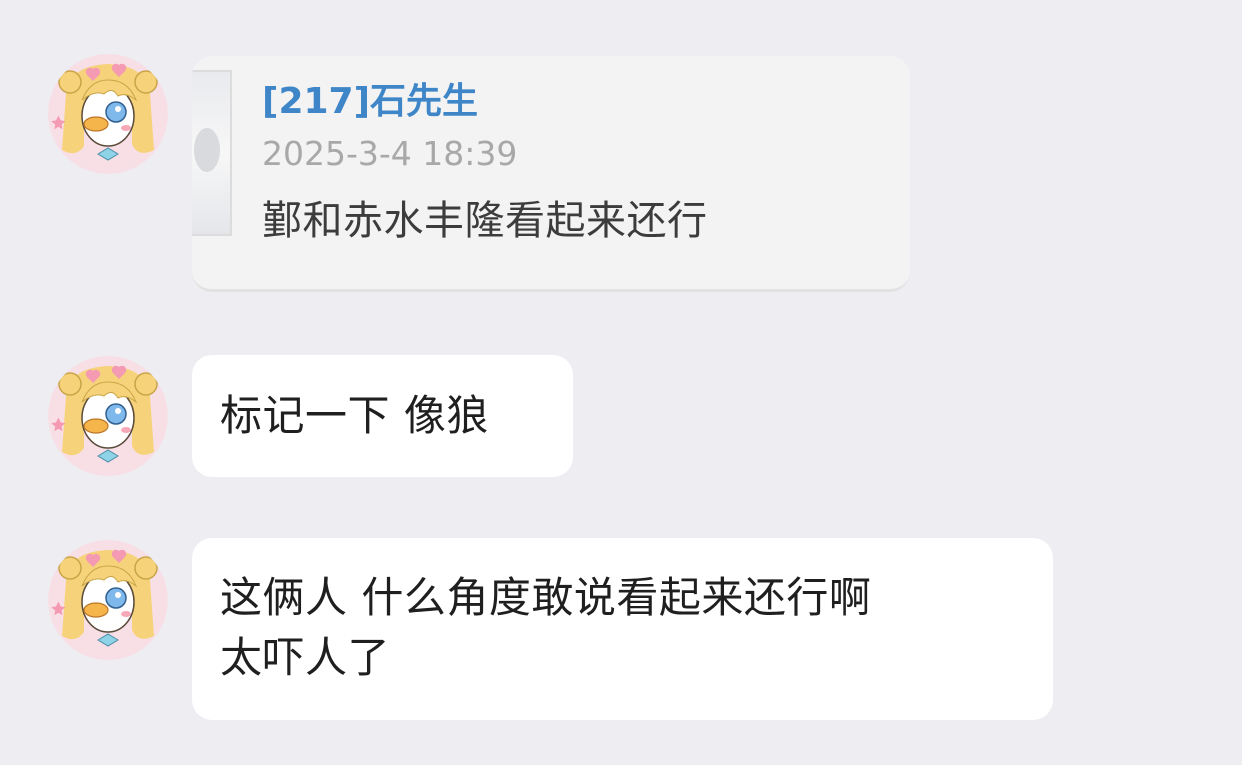  Describe the element at coordinates (212, 153) in the screenshot. I see `quote-thumbnail` at that location.